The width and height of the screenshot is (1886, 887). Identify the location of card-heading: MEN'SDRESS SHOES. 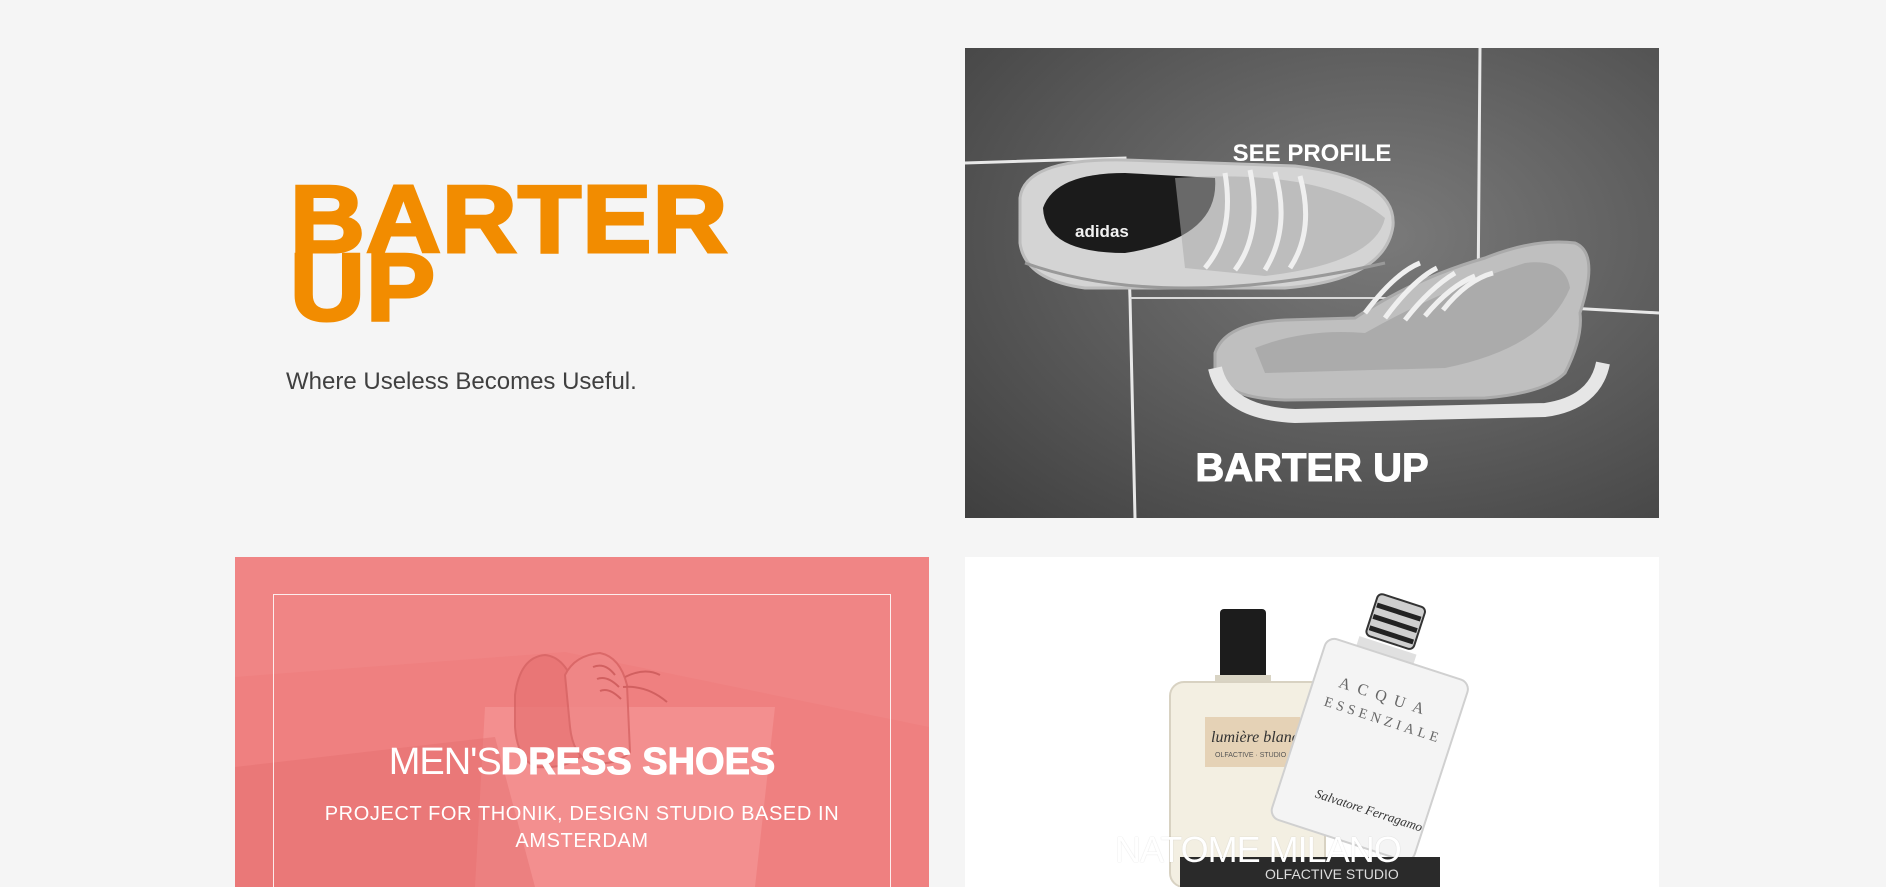
(582, 762).